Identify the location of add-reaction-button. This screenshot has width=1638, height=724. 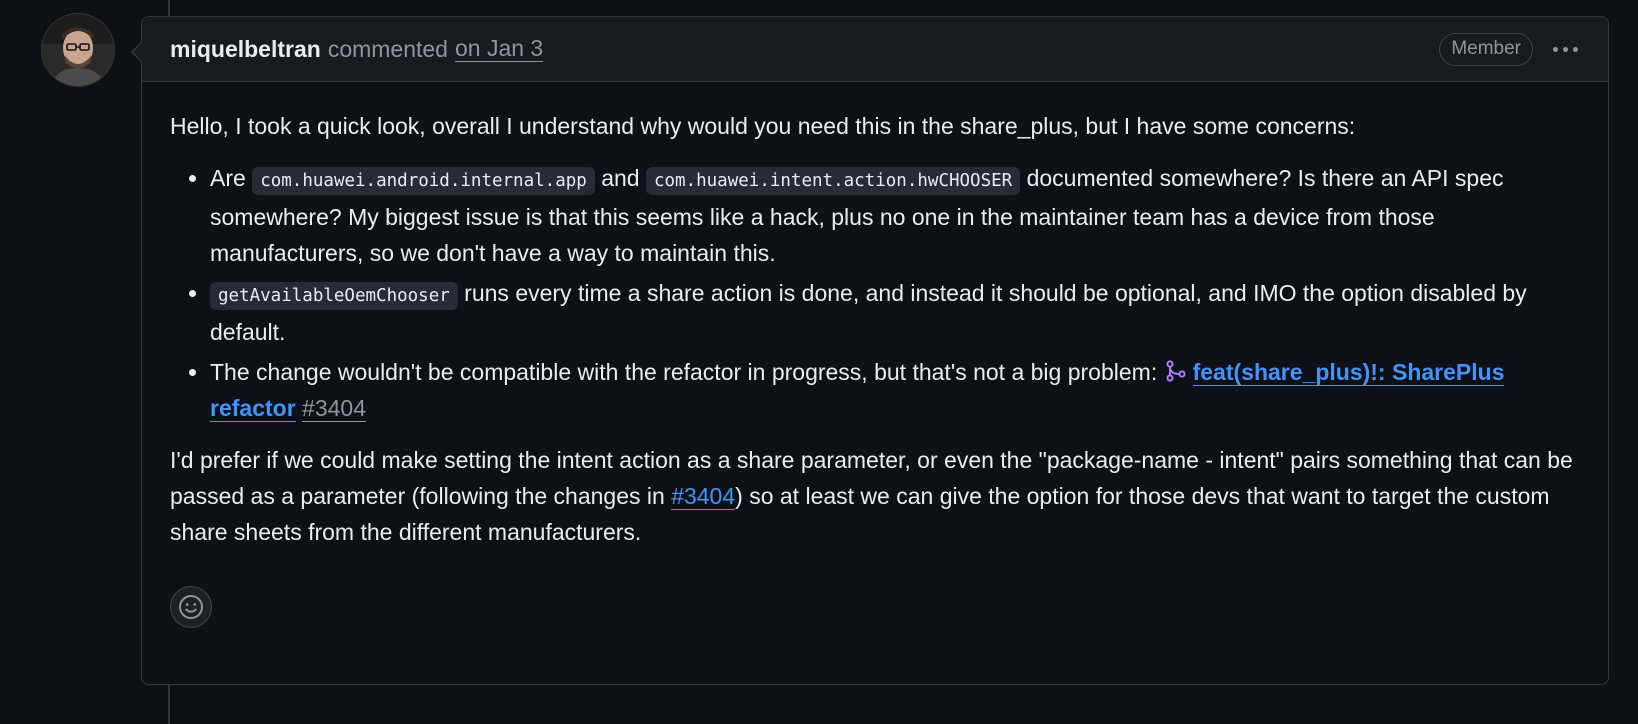
(191, 607).